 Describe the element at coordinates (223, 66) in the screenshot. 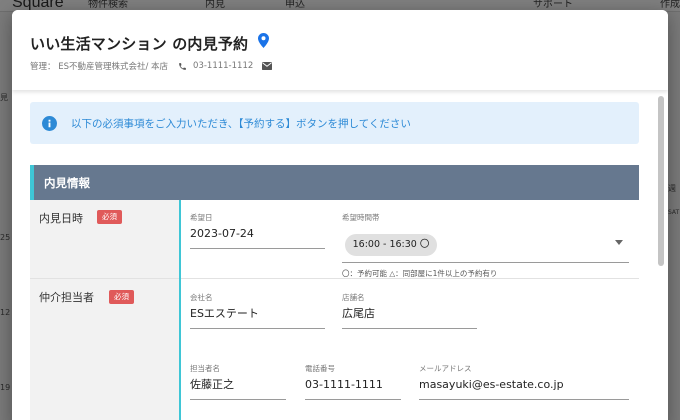

I see `manager-phone: 03-1111-1112` at that location.